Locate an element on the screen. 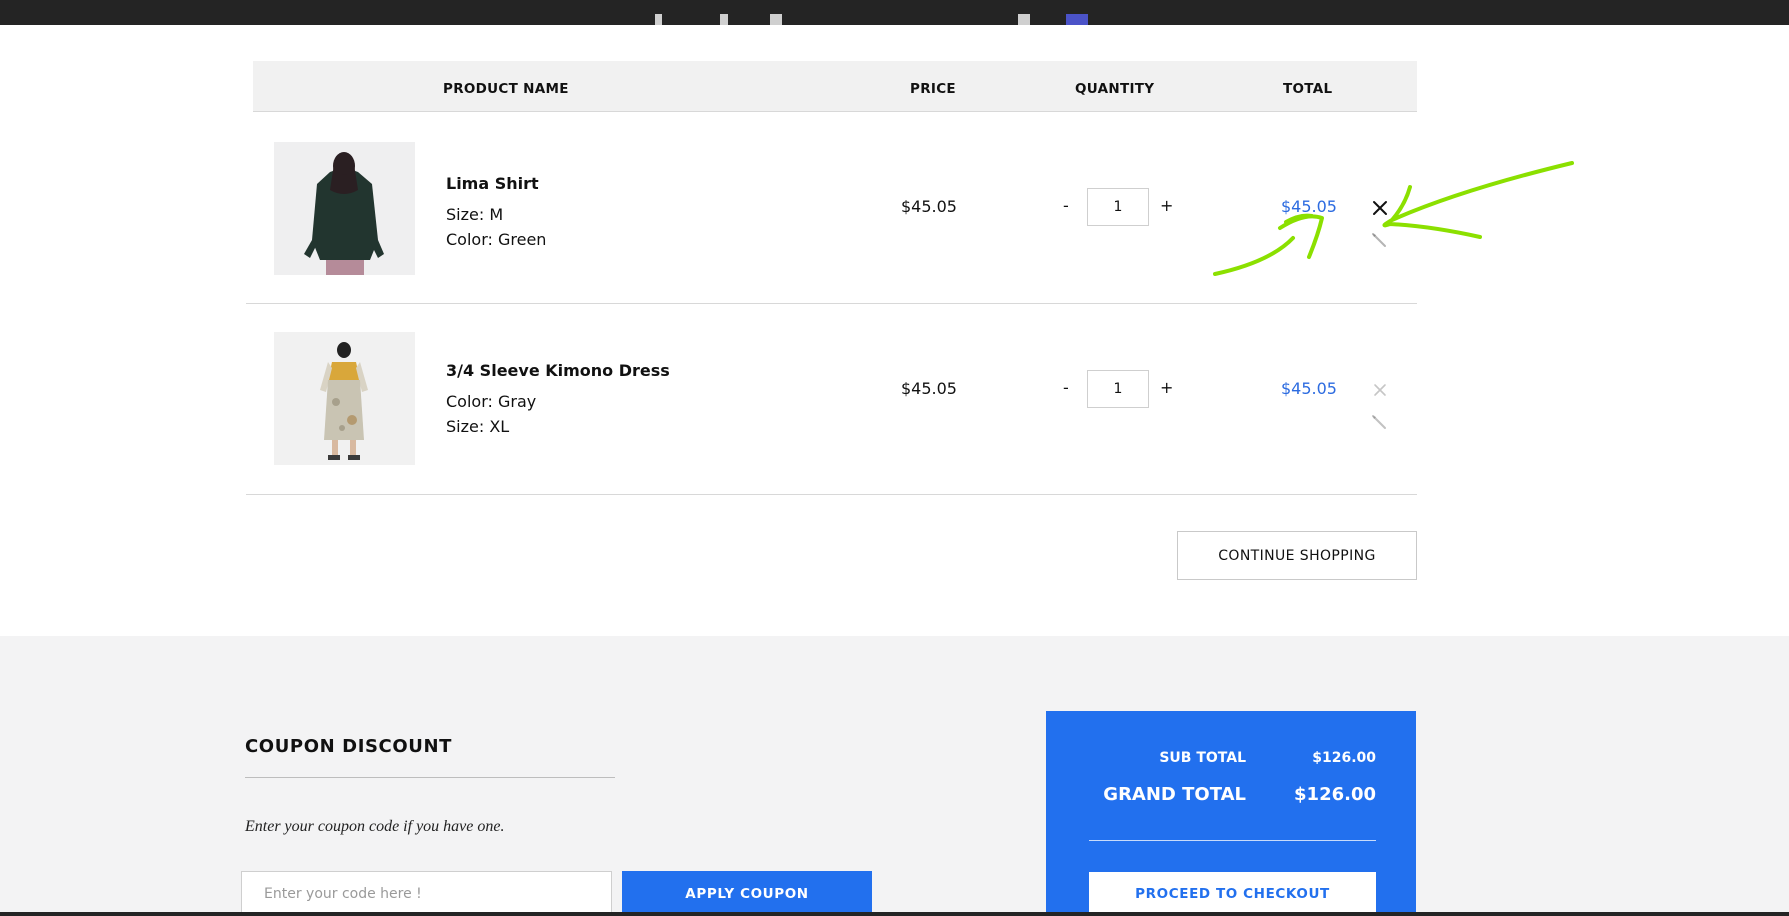 Image resolution: width=1789 pixels, height=916 pixels. header-quantity: QUANTITY is located at coordinates (1115, 89).